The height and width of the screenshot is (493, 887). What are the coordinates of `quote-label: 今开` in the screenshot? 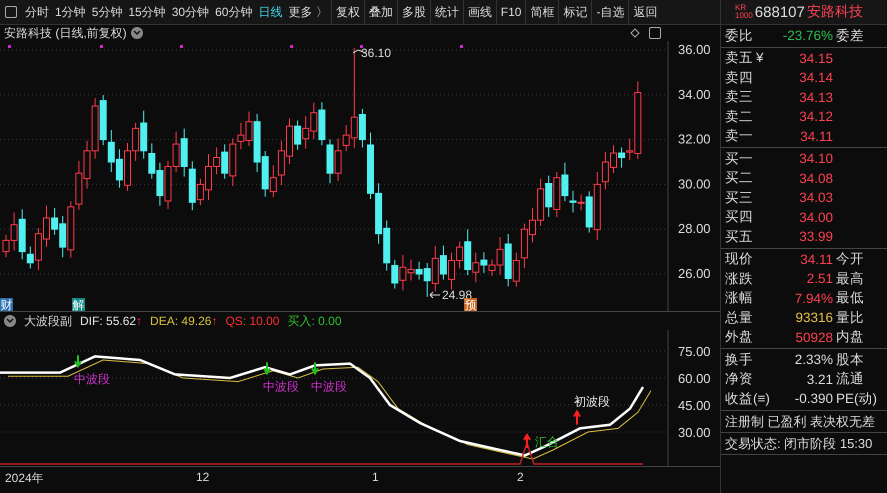 It's located at (850, 259).